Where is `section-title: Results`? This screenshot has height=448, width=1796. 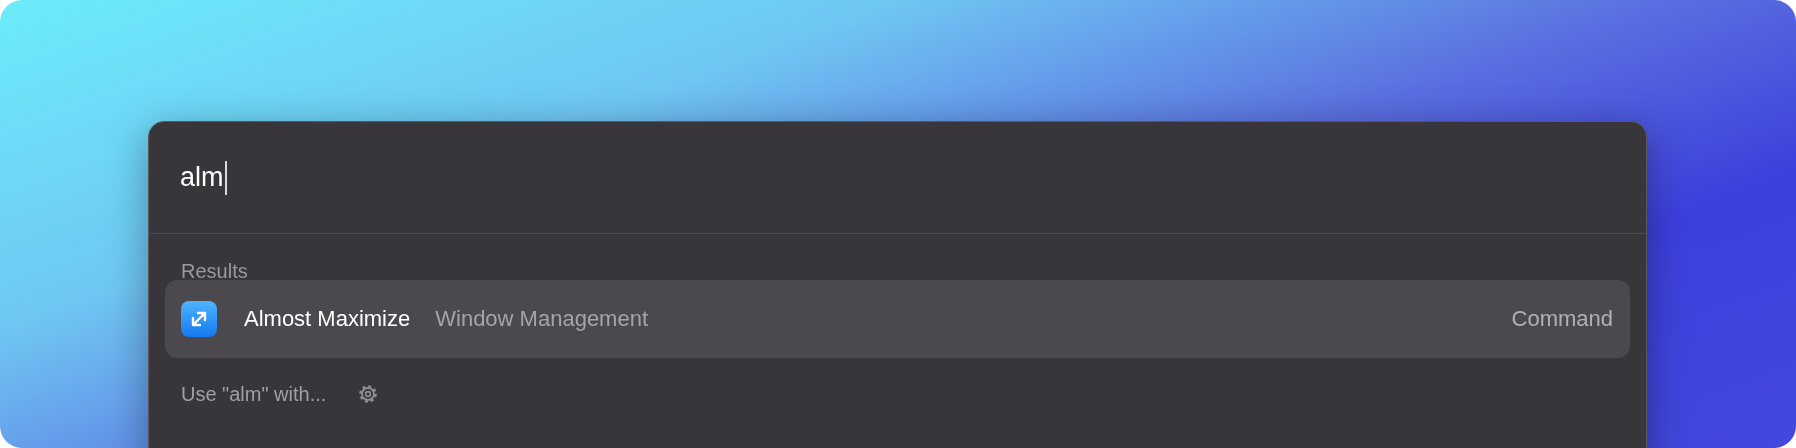 section-title: Results is located at coordinates (214, 269).